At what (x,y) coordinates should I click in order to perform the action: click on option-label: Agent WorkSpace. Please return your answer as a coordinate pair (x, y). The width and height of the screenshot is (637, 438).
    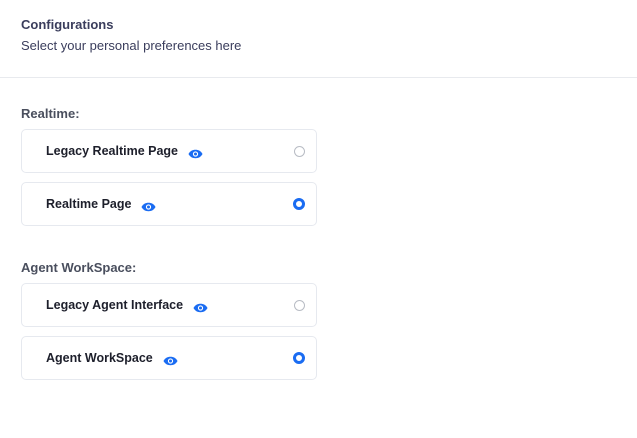
    Looking at the image, I should click on (99, 358).